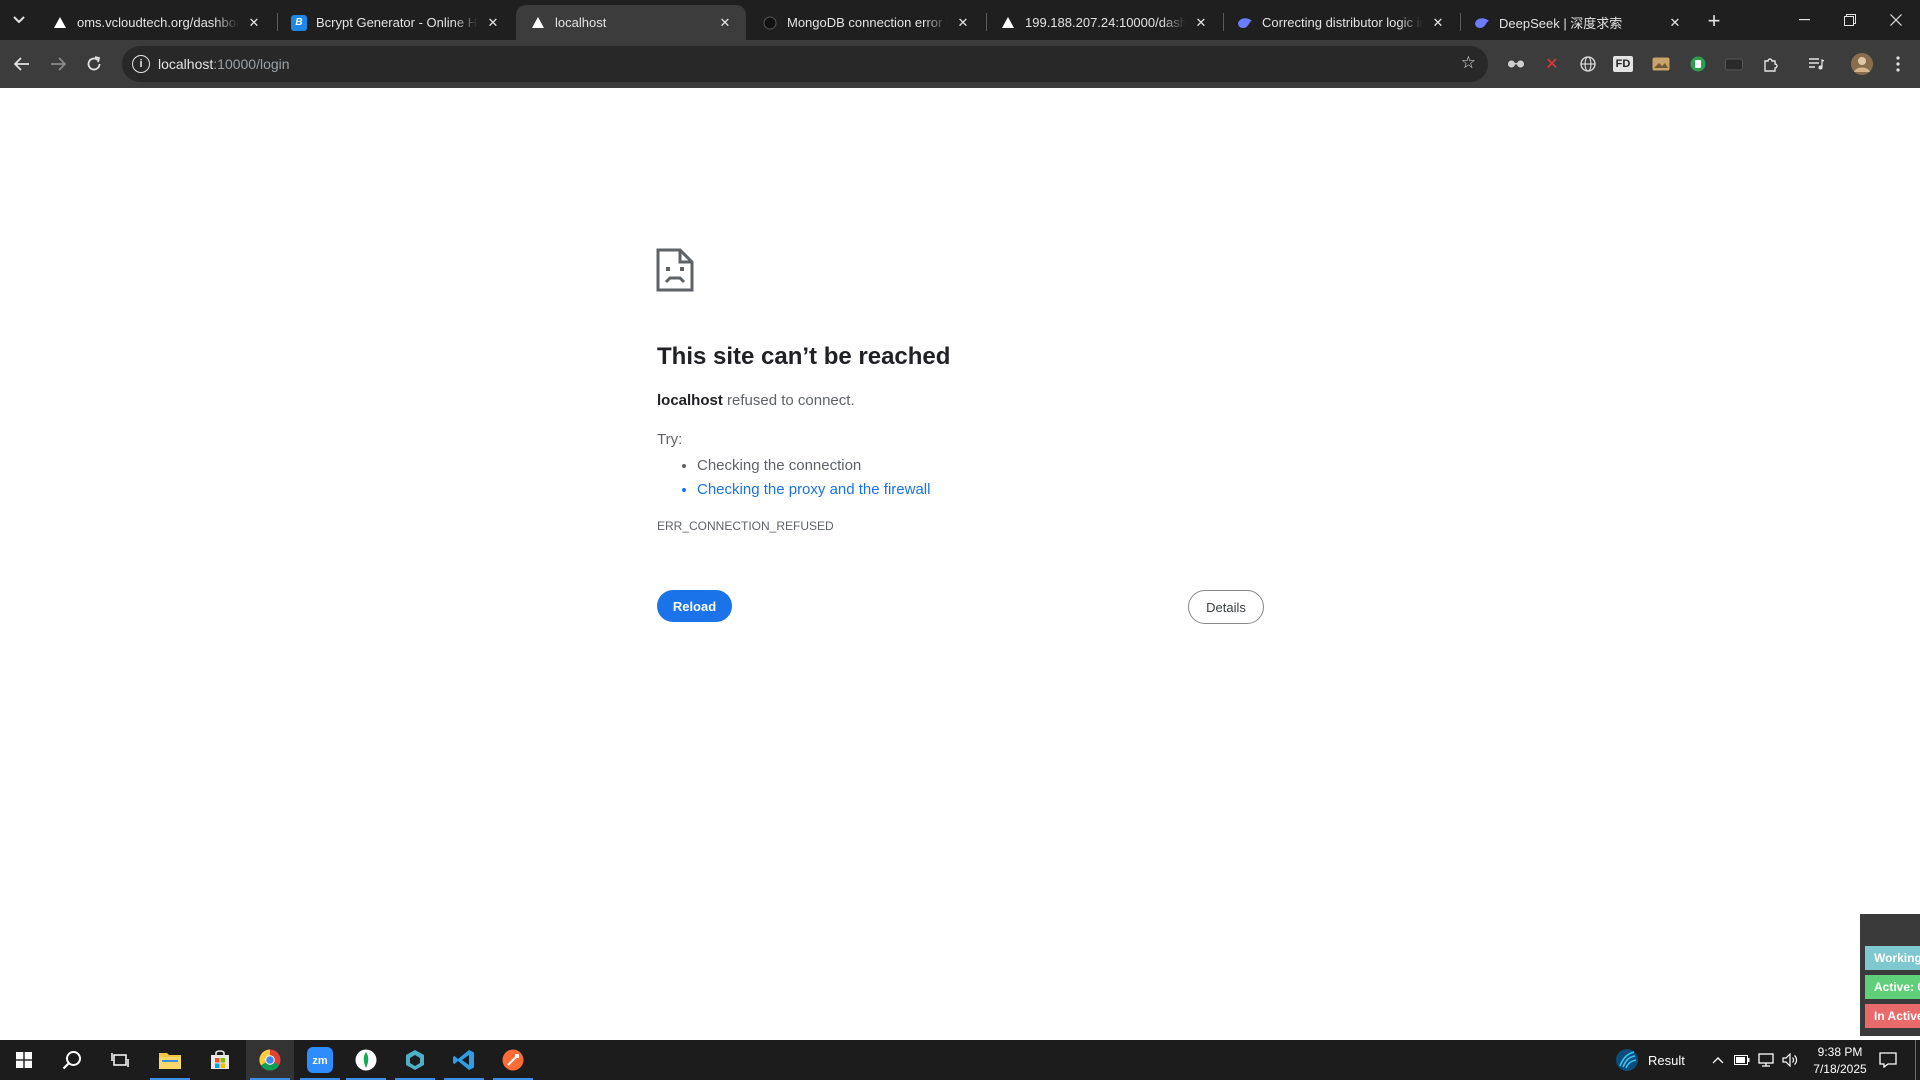 This screenshot has width=1920, height=1080. Describe the element at coordinates (1661, 64) in the screenshot. I see `extension-image-icon` at that location.